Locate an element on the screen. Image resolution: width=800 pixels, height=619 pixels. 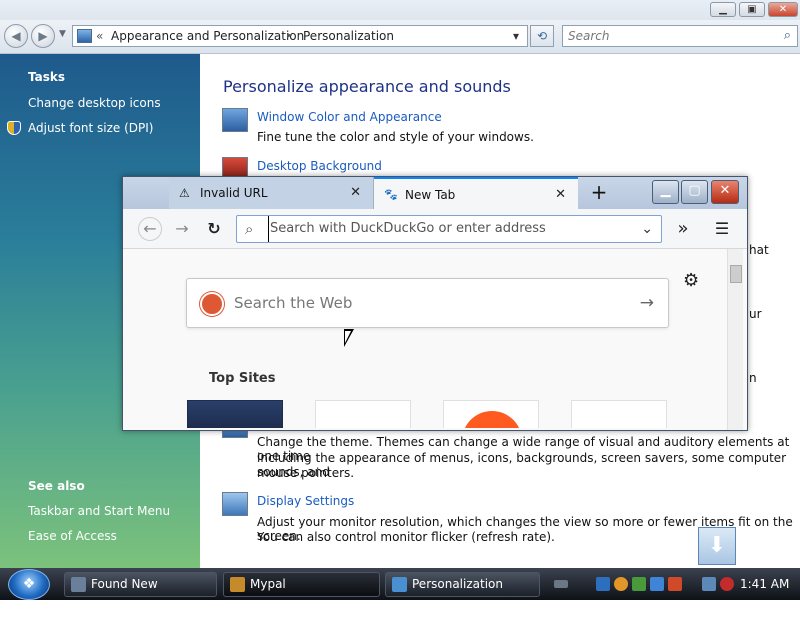
display-settings-icon is located at coordinates (235, 504).